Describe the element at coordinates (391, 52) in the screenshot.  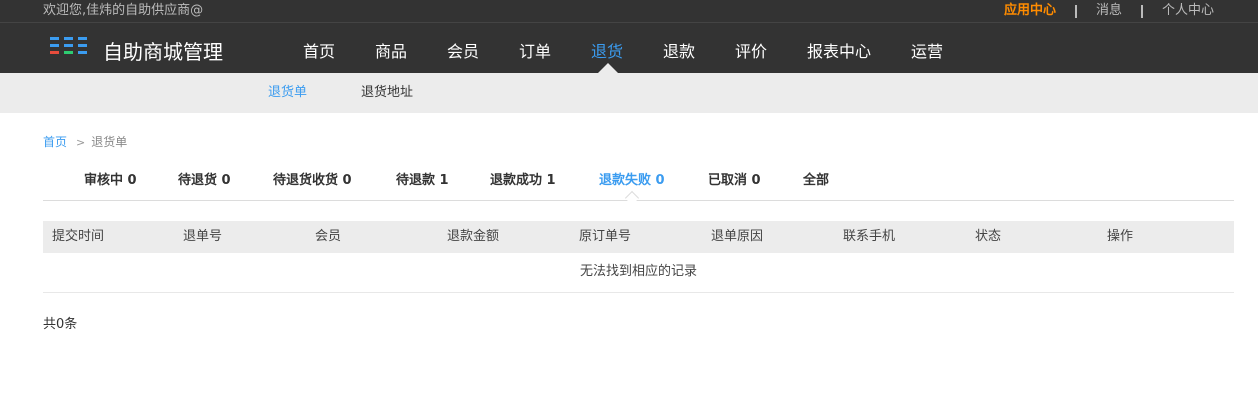
I see `nav-item-products: 商品` at that location.